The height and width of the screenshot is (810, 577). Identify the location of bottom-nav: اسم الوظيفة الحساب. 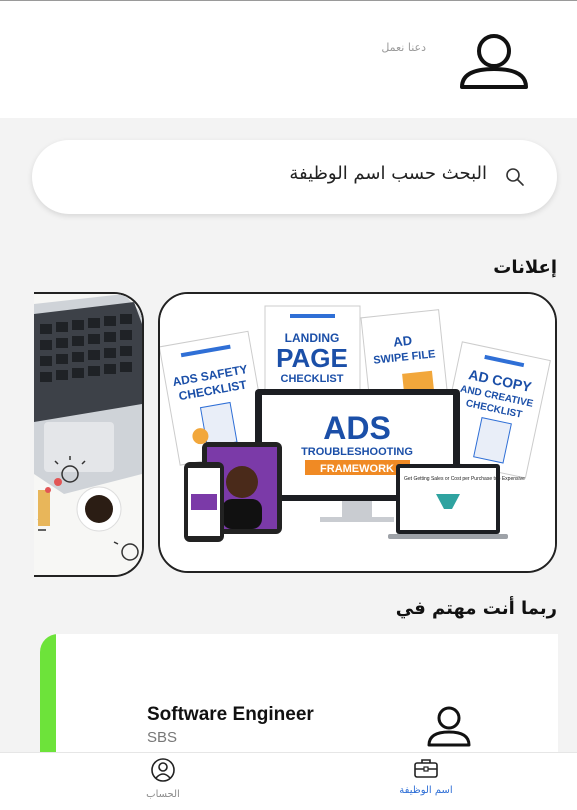
(288, 781).